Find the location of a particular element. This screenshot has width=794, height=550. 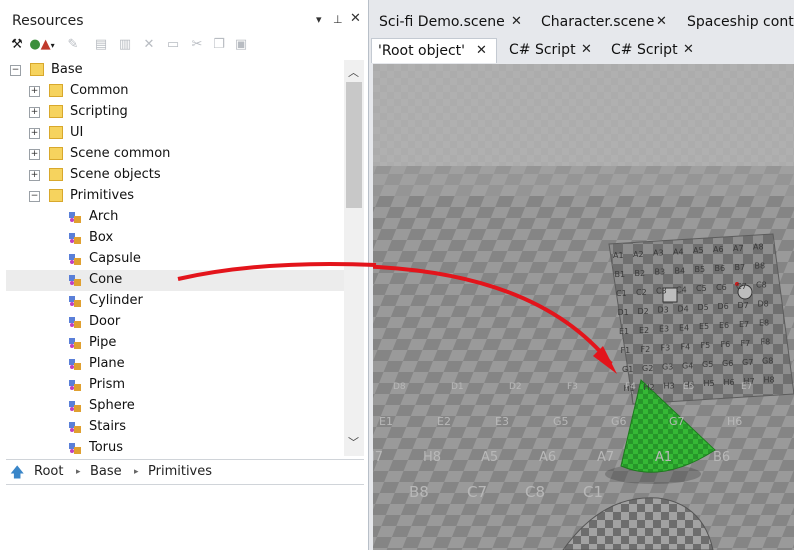

tree-item-torus: Torus is located at coordinates (175, 447).